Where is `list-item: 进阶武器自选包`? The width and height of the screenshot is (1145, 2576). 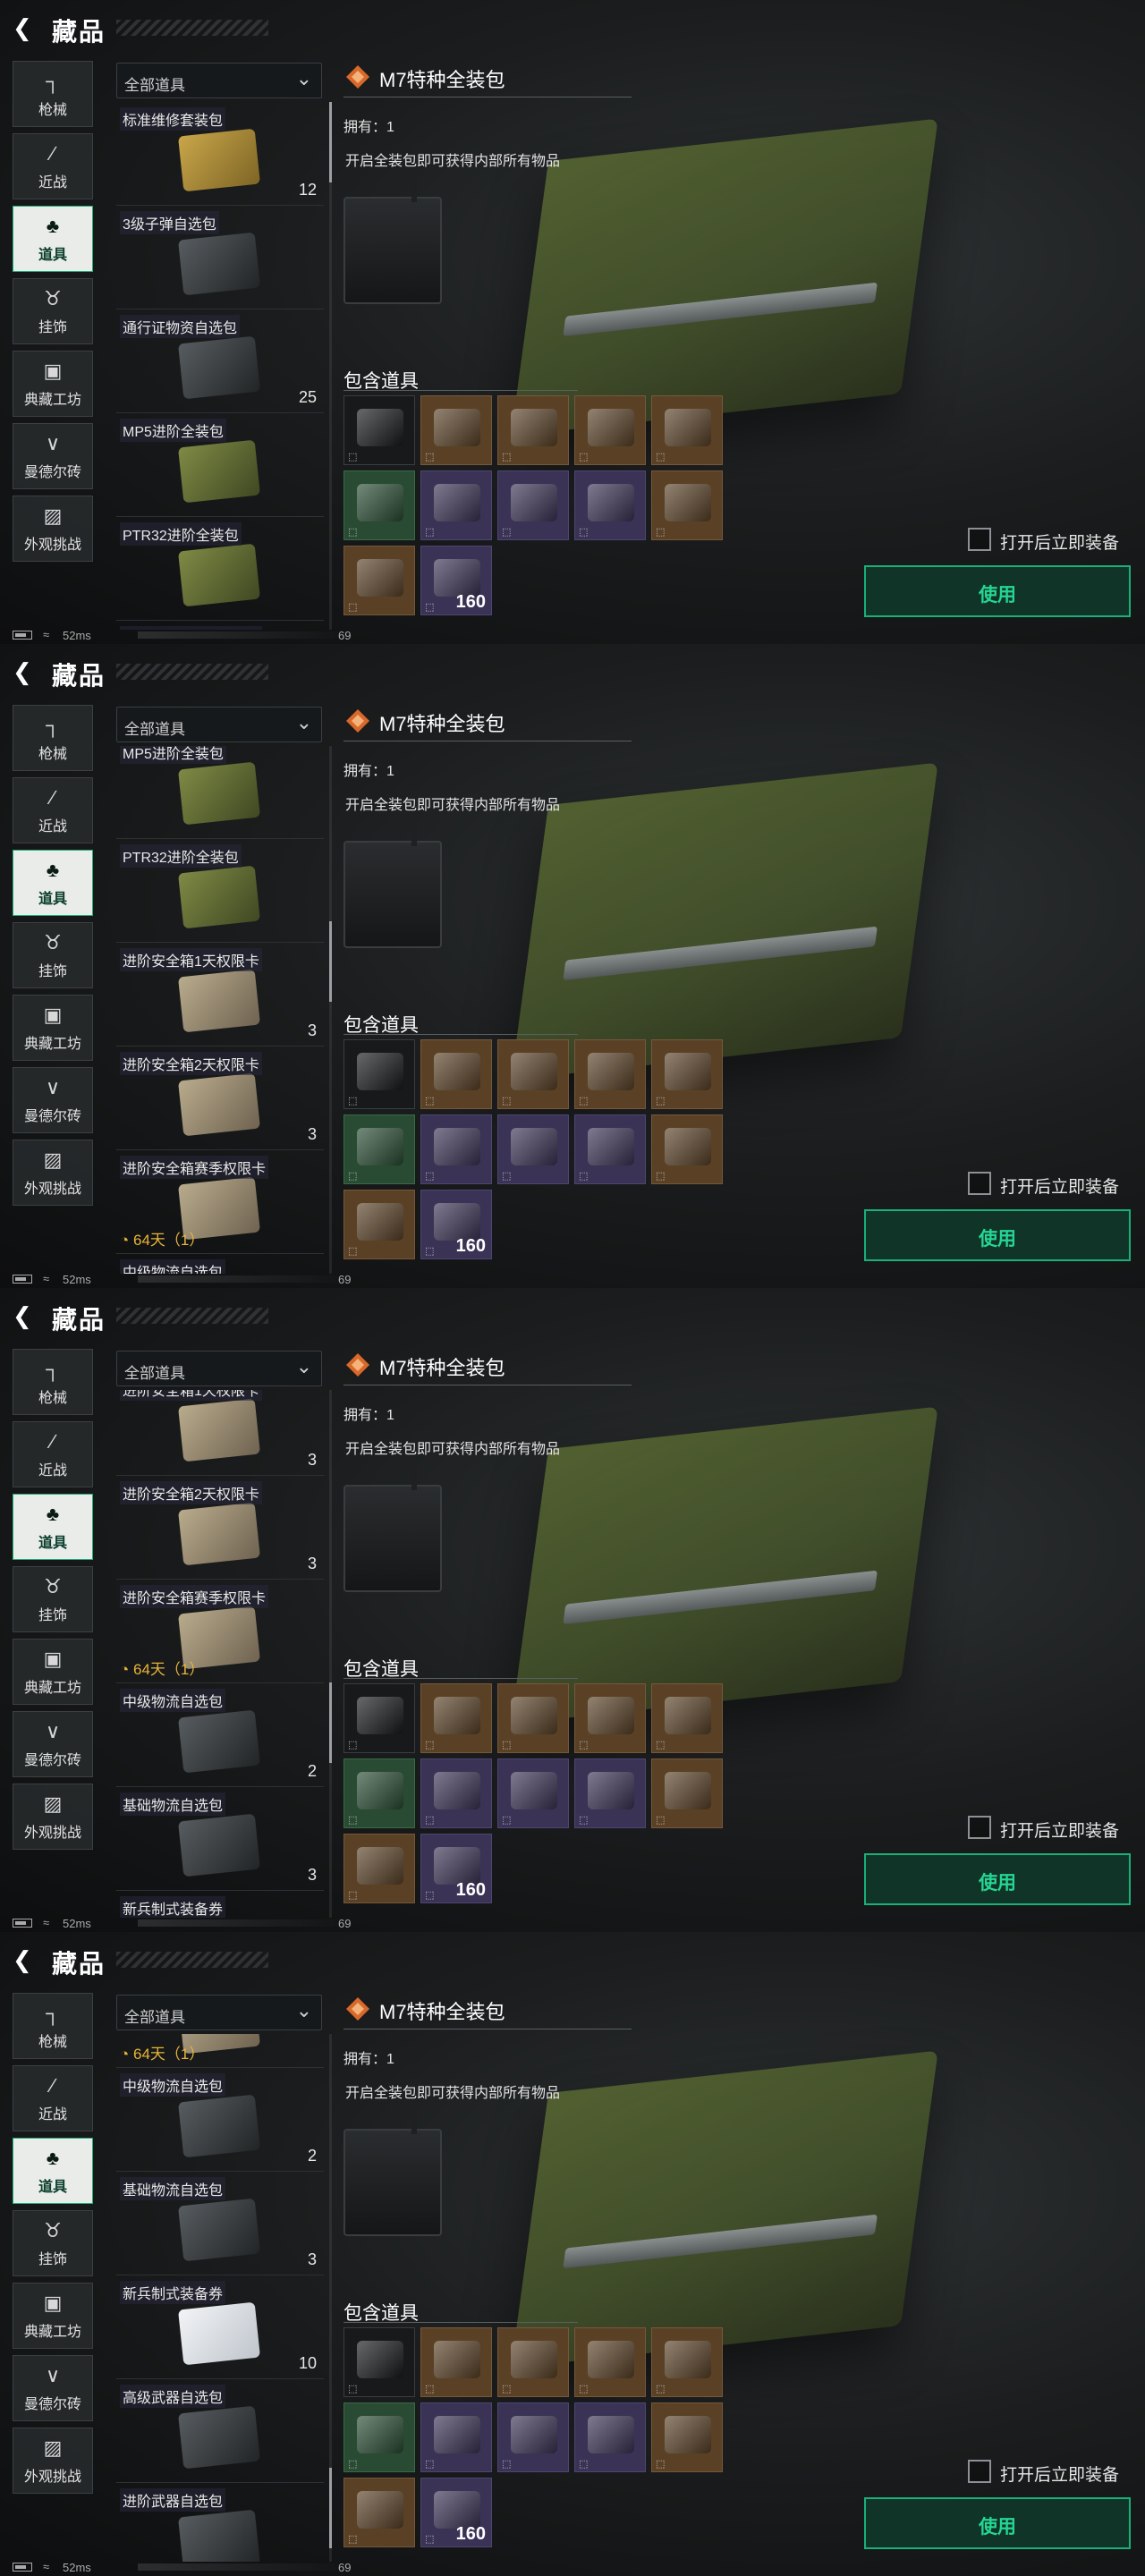 list-item: 进阶武器自选包 is located at coordinates (220, 2522).